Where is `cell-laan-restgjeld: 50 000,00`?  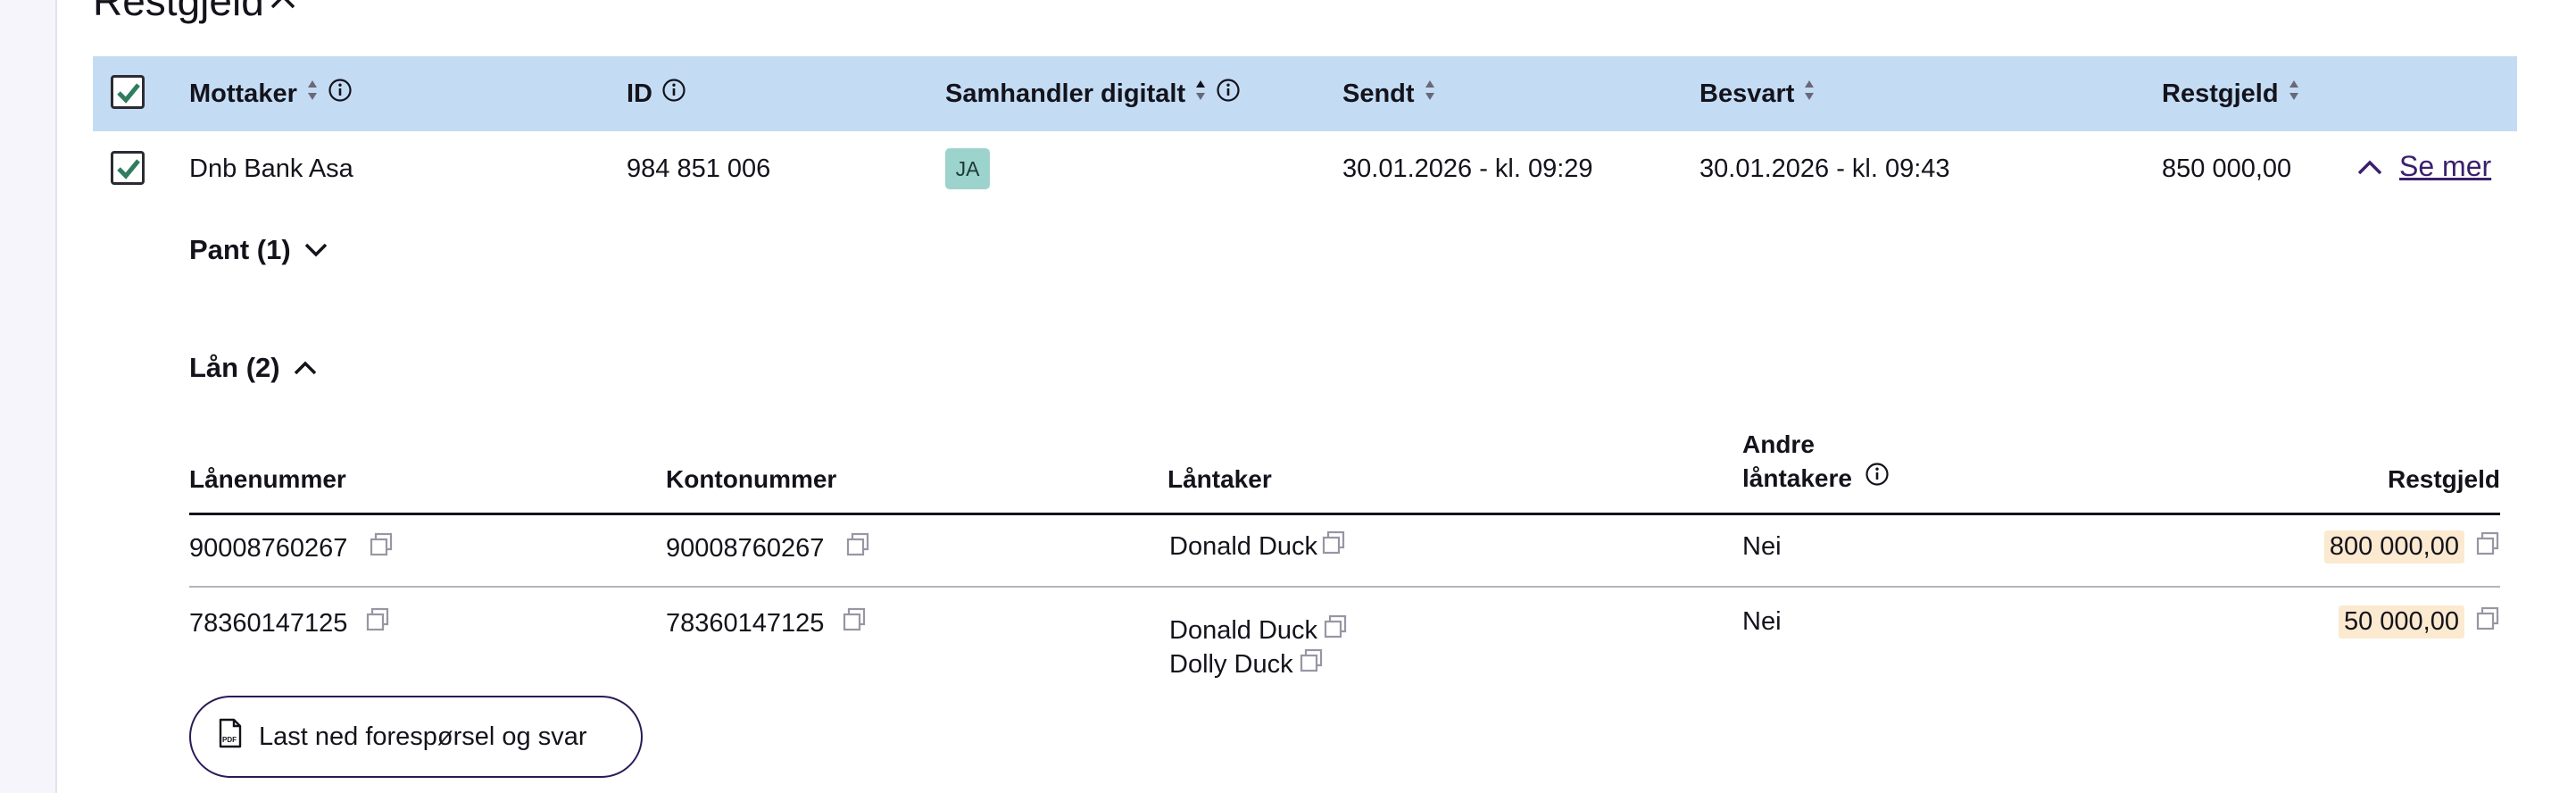
cell-laan-restgjeld: 50 000,00 is located at coordinates (2392, 622).